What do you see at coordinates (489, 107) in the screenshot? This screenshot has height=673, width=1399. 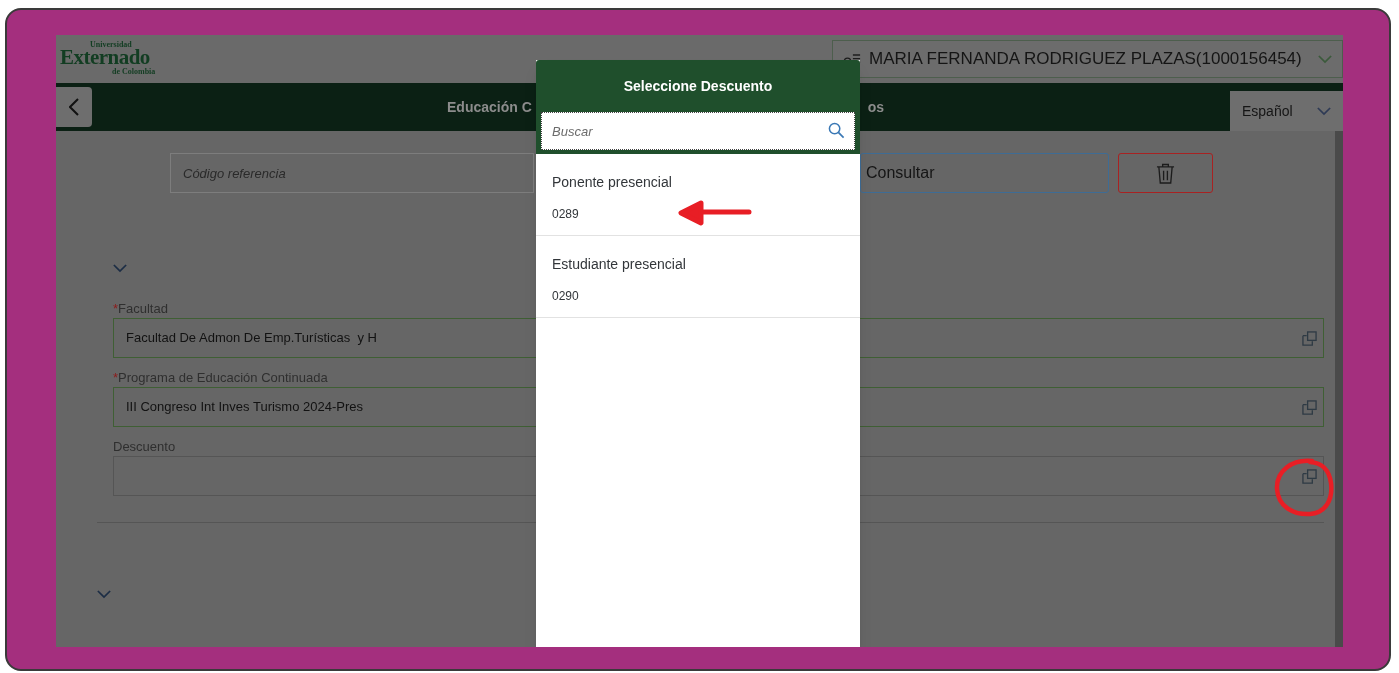 I see `page-title: Educación C` at bounding box center [489, 107].